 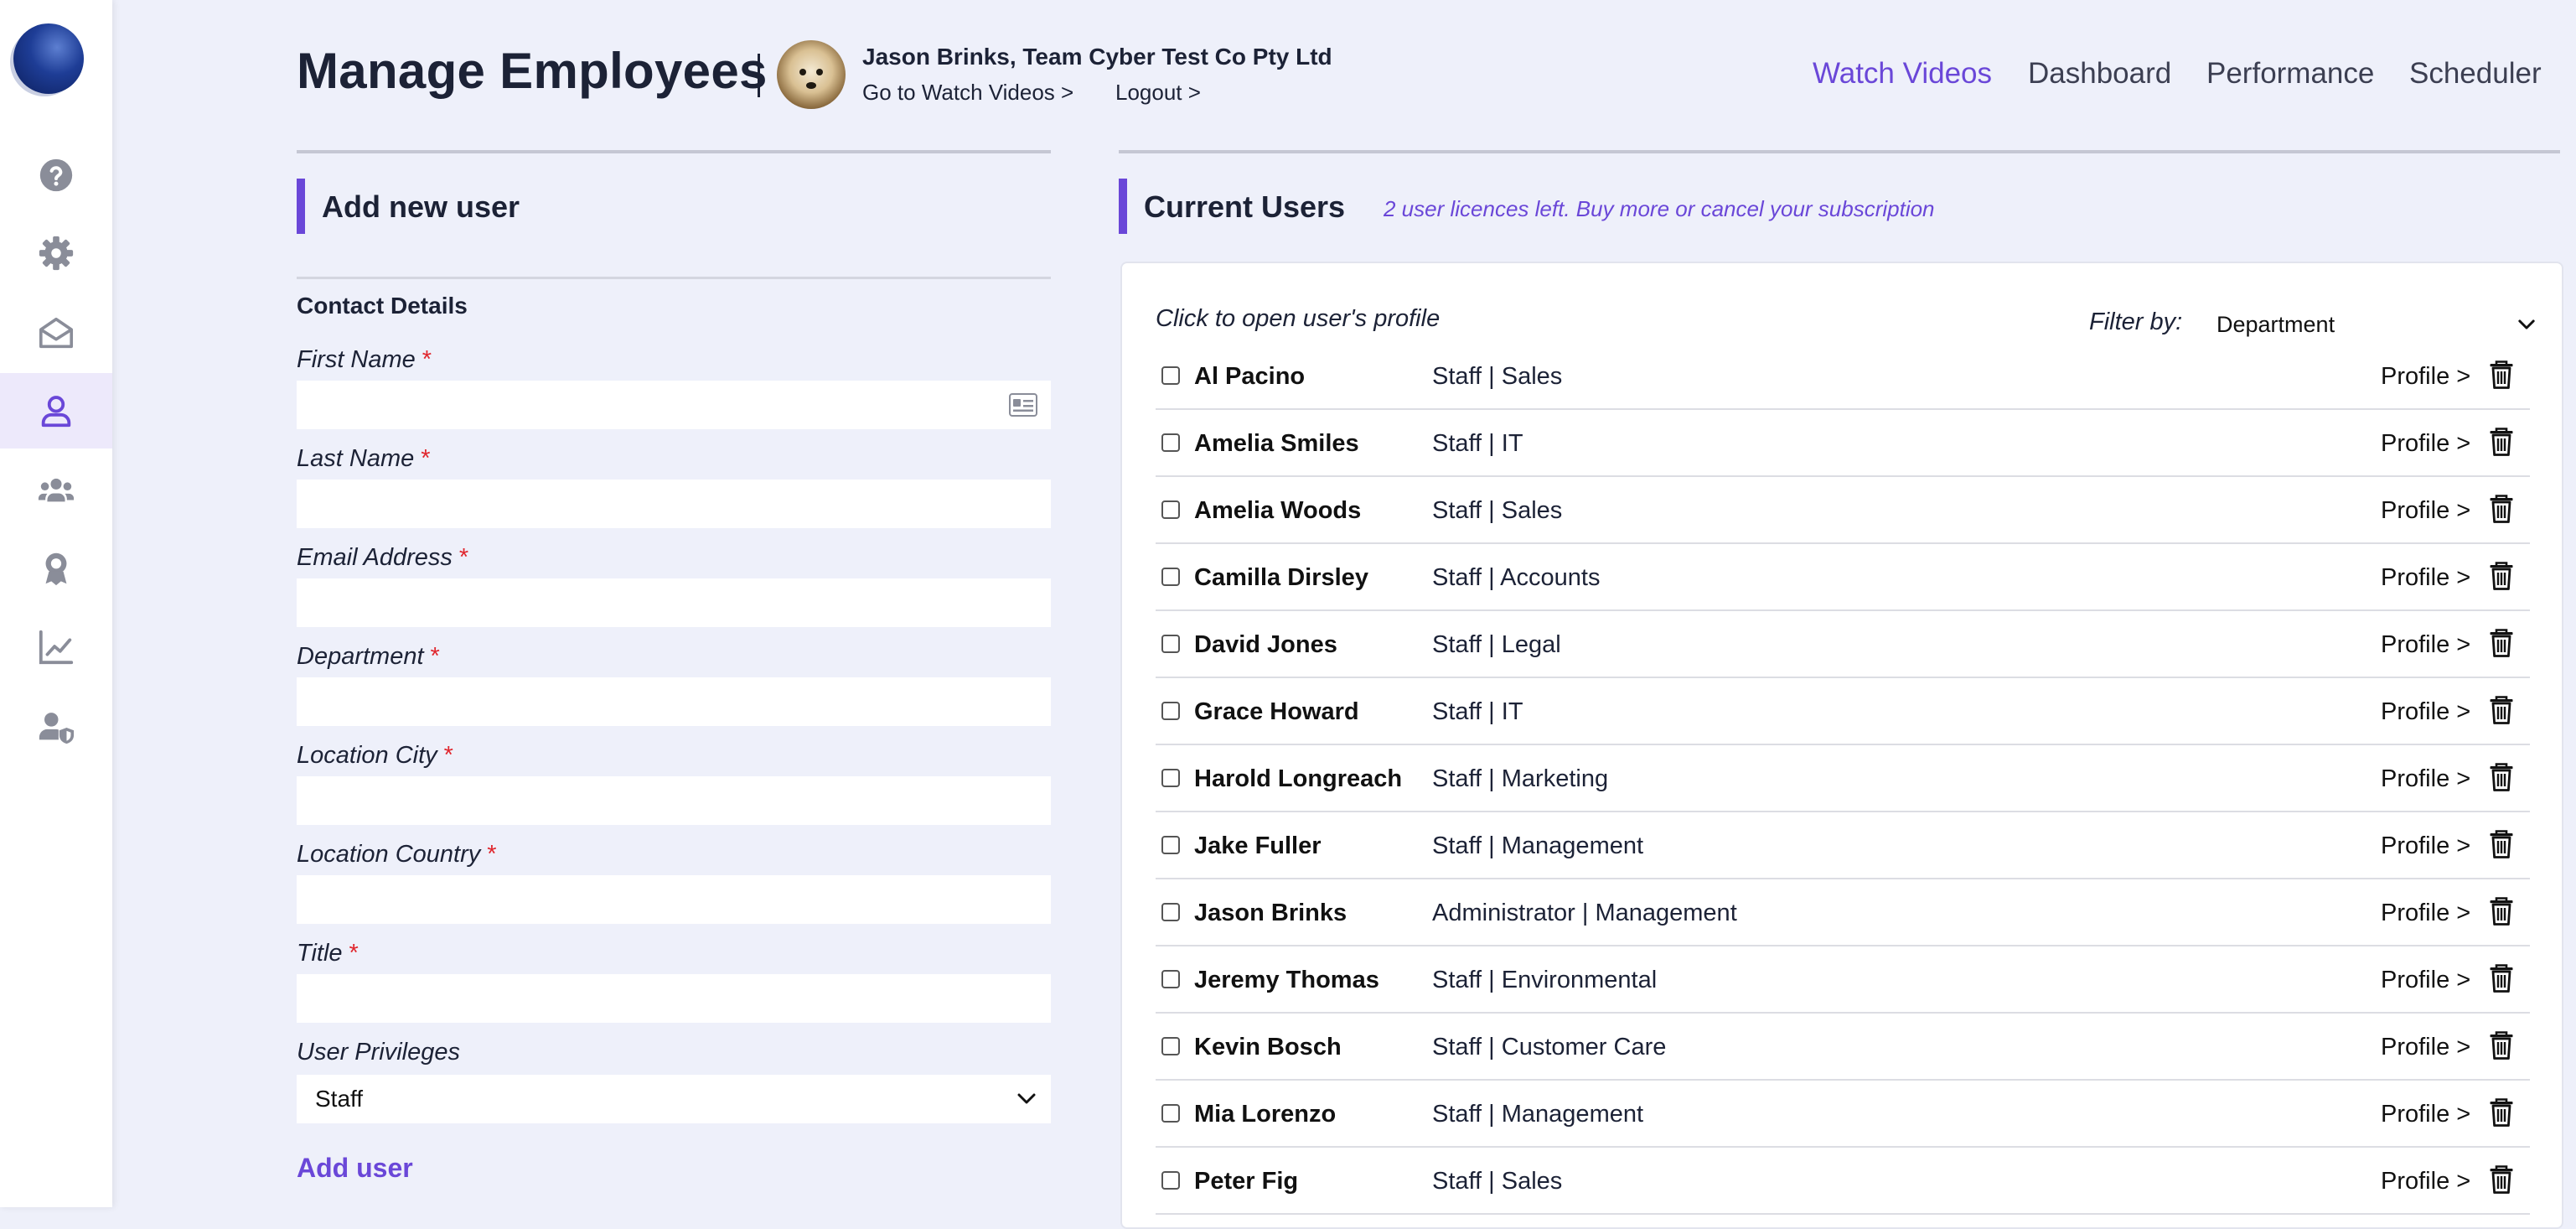 I want to click on table-row: Al Pacino Staff | Sales Profile >, so click(x=1843, y=377).